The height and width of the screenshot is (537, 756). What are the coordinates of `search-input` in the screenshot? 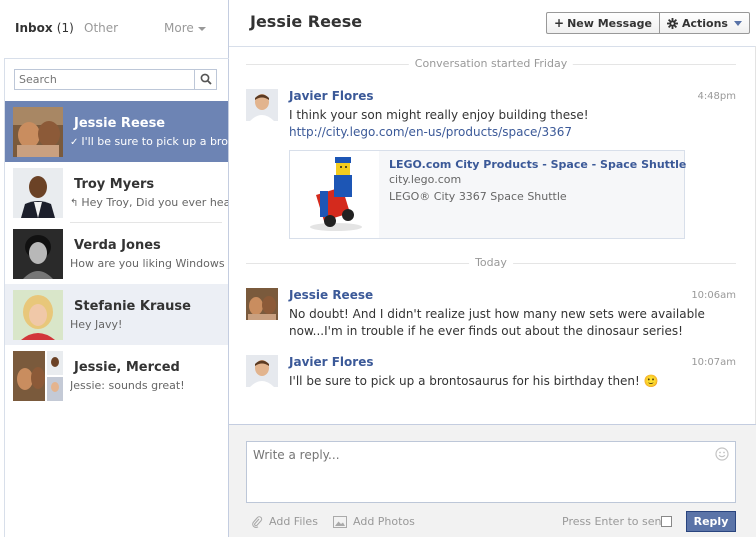 It's located at (105, 79).